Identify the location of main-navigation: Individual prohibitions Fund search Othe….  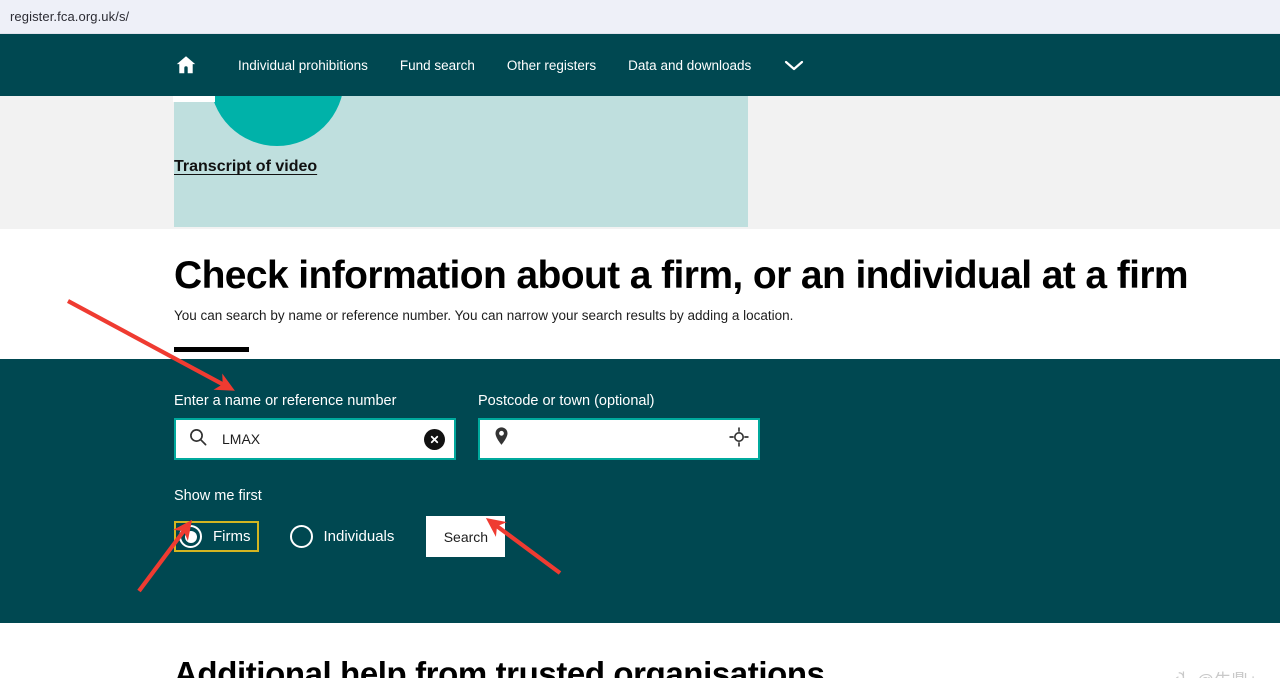
(640, 65).